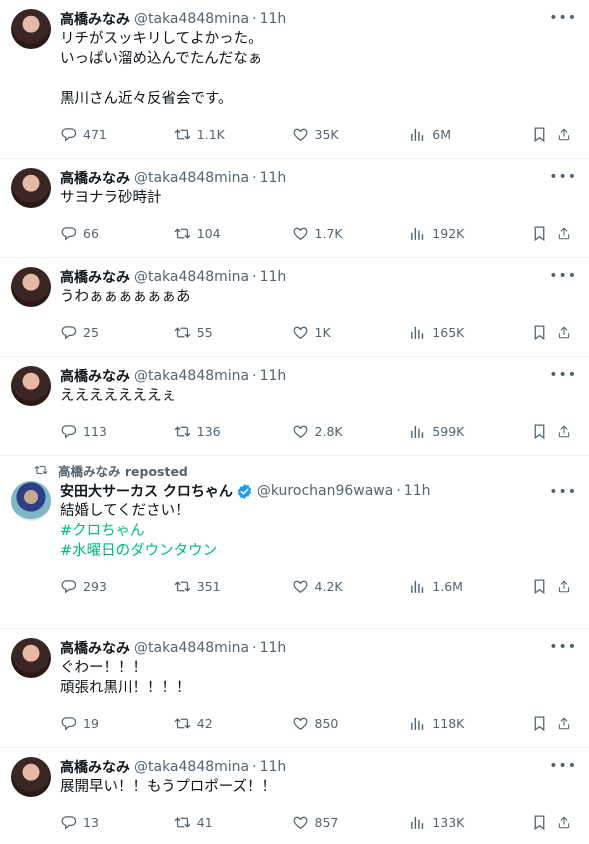  Describe the element at coordinates (233, 822) in the screenshot. I see `repost-button: 41` at that location.